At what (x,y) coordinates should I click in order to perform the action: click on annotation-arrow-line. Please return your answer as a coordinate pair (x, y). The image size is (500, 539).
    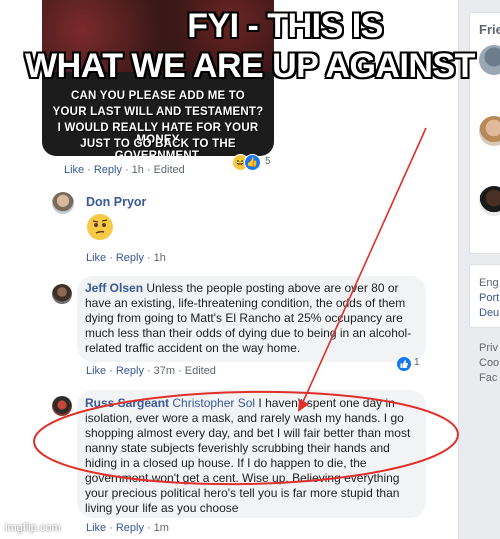
    Looking at the image, I should click on (364, 265).